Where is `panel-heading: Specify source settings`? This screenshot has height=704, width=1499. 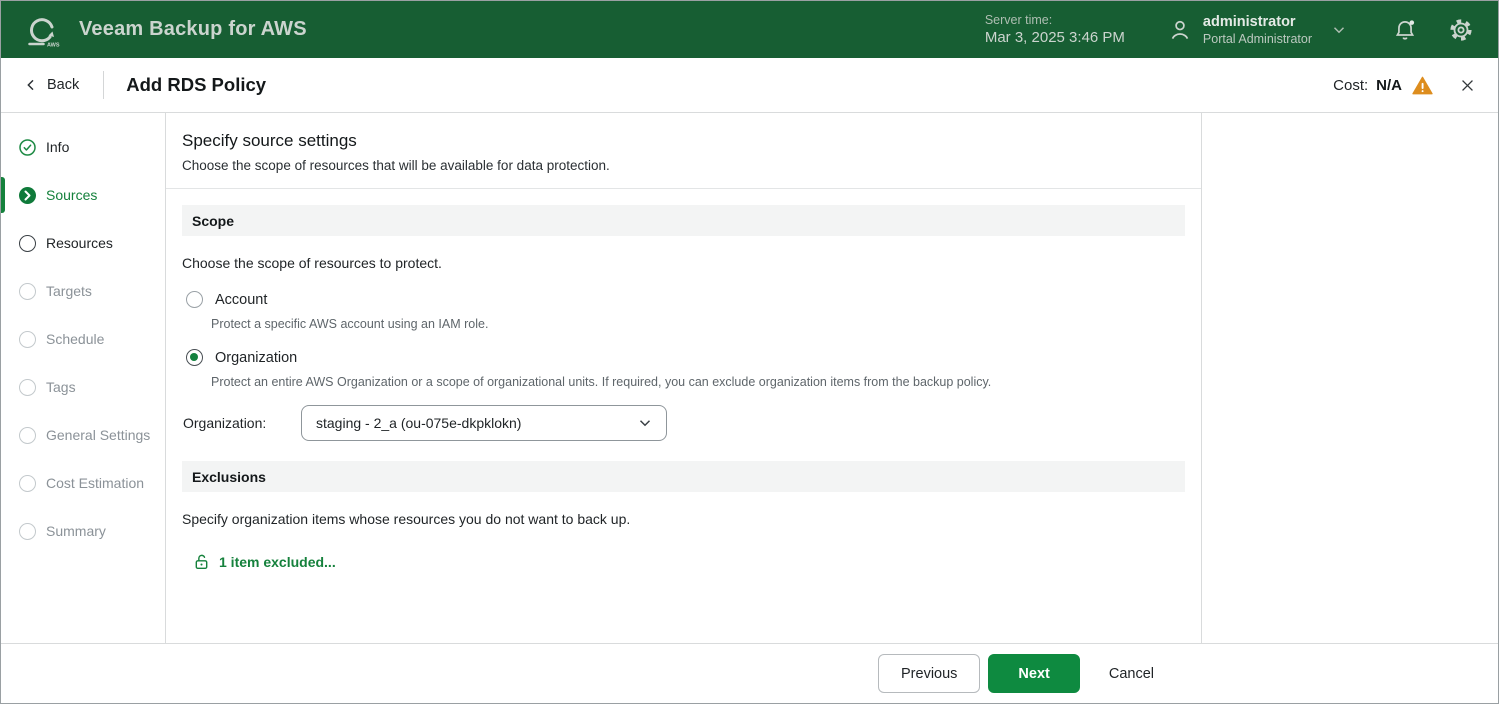
panel-heading: Specify source settings is located at coordinates (269, 140).